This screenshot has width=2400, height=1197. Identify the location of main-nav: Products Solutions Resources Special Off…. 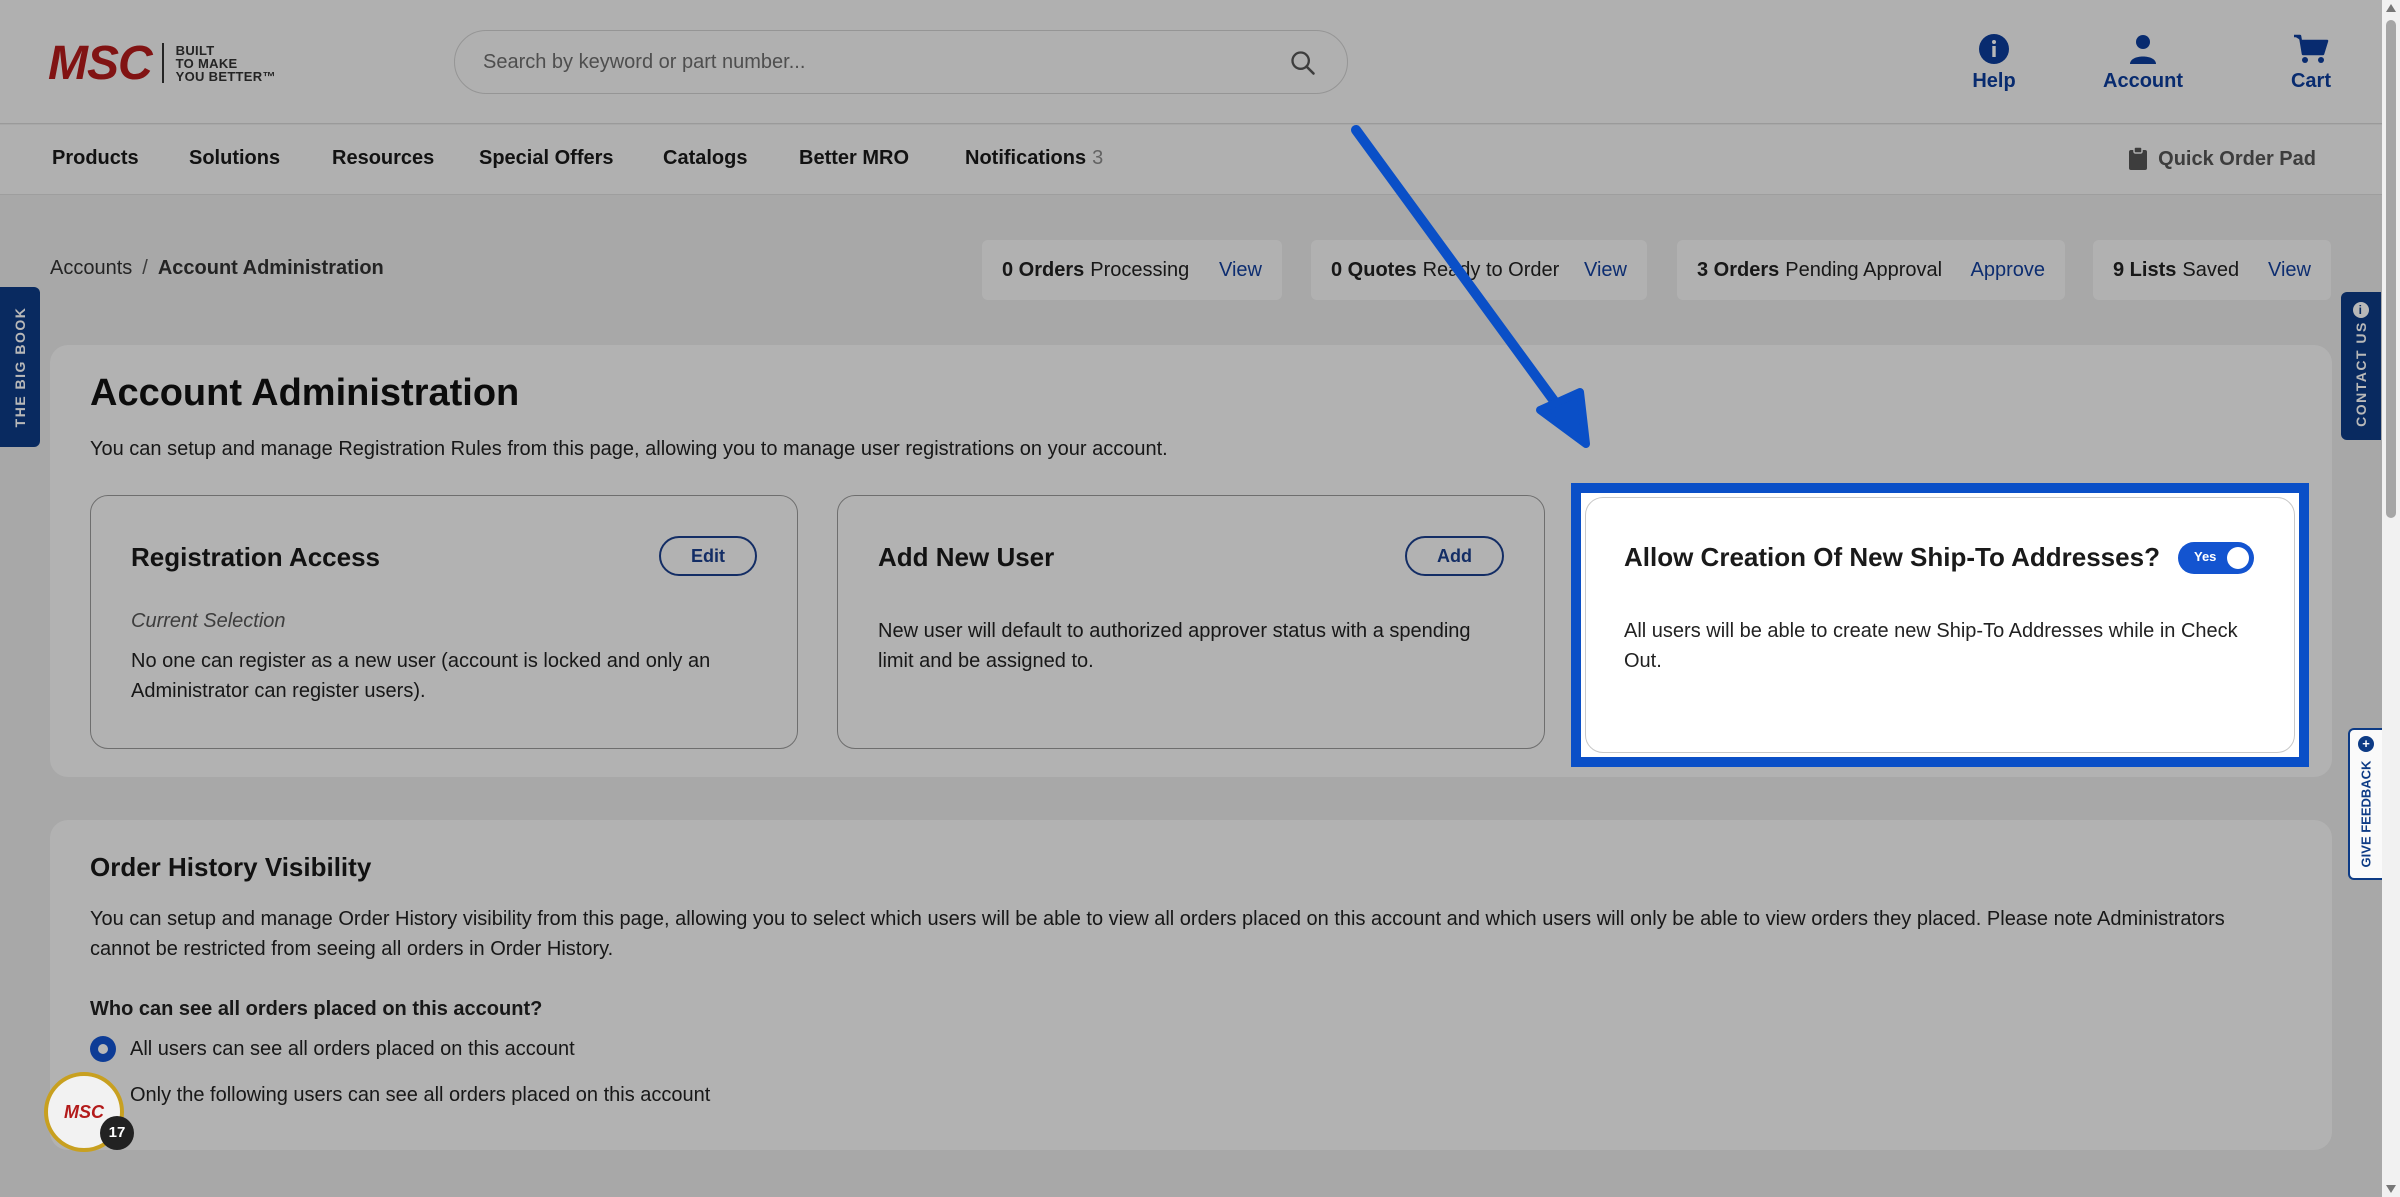
(1191, 160).